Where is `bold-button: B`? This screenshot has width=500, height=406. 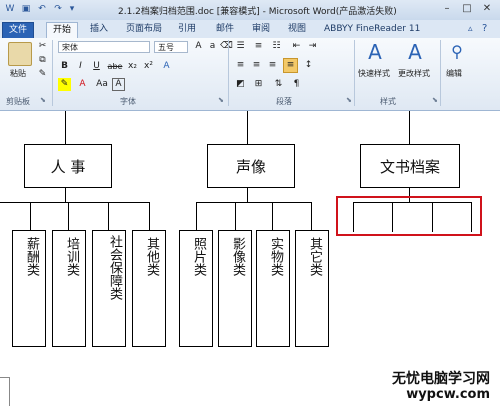 bold-button: B is located at coordinates (64, 66).